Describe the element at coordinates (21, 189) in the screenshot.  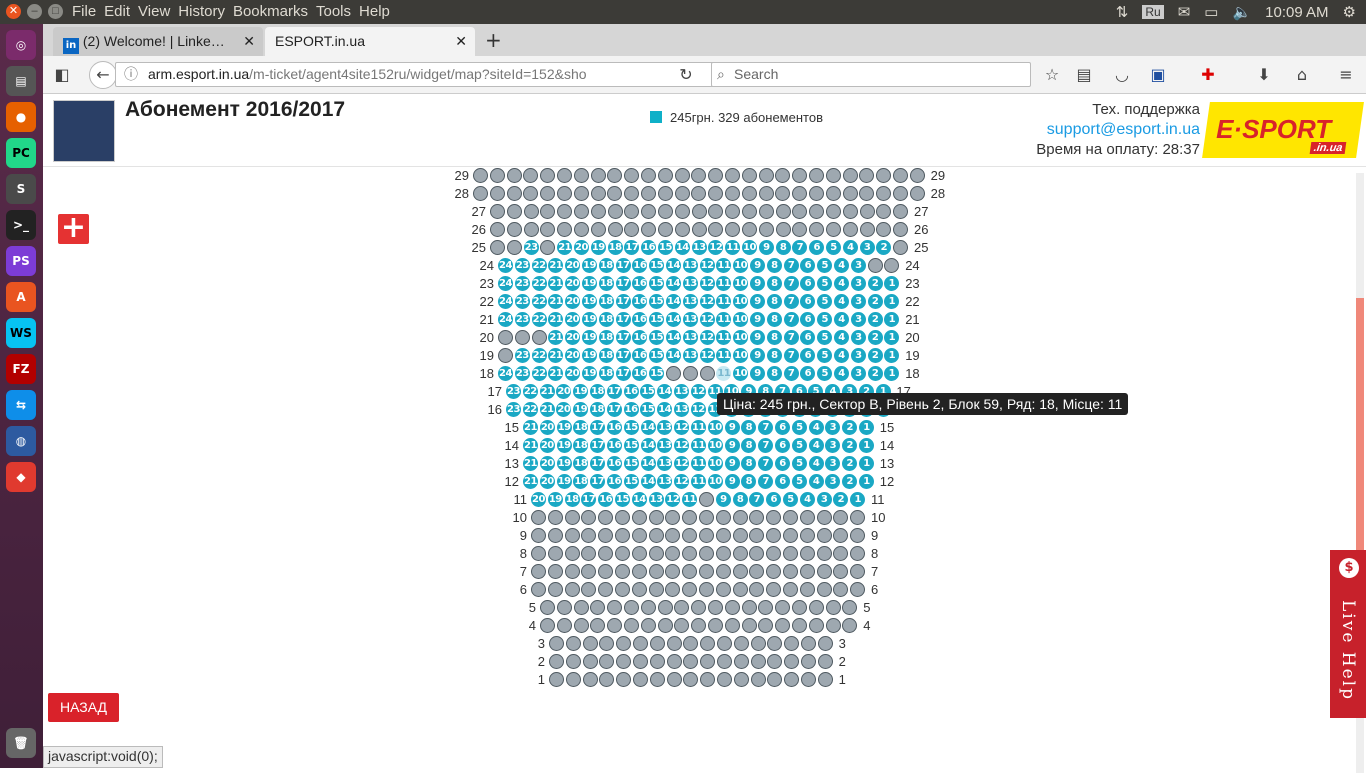
I see `sublime-icon: S` at that location.